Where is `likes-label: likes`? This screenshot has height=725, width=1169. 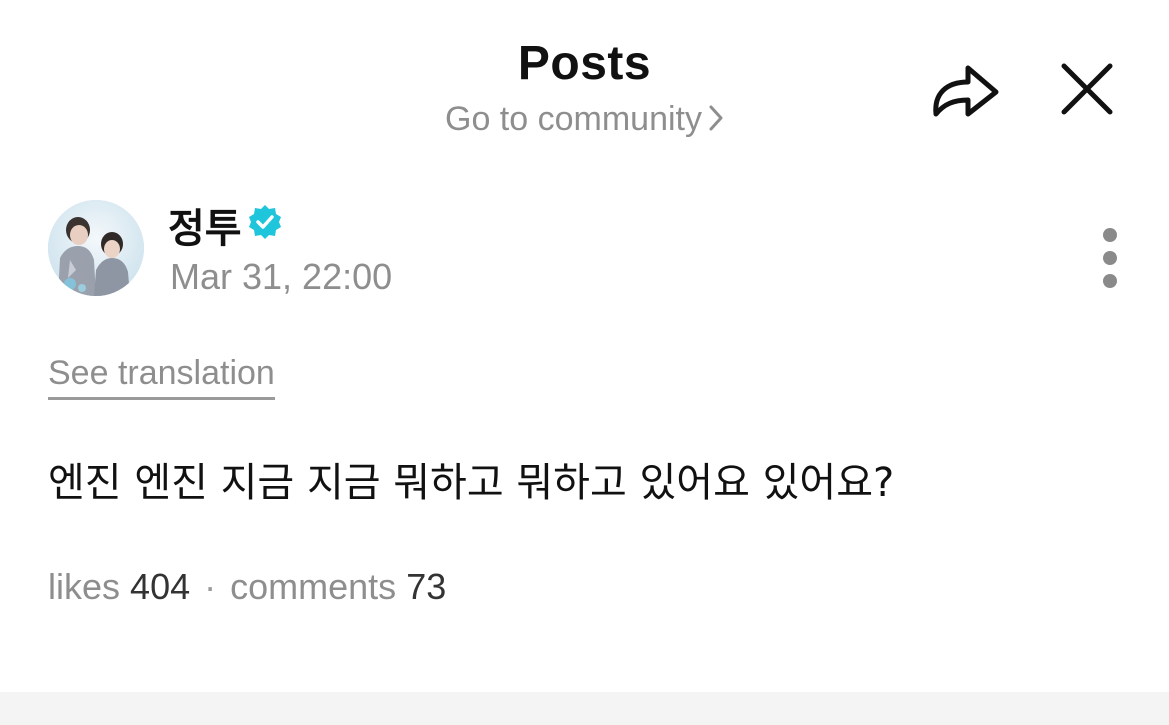 likes-label: likes is located at coordinates (84, 586).